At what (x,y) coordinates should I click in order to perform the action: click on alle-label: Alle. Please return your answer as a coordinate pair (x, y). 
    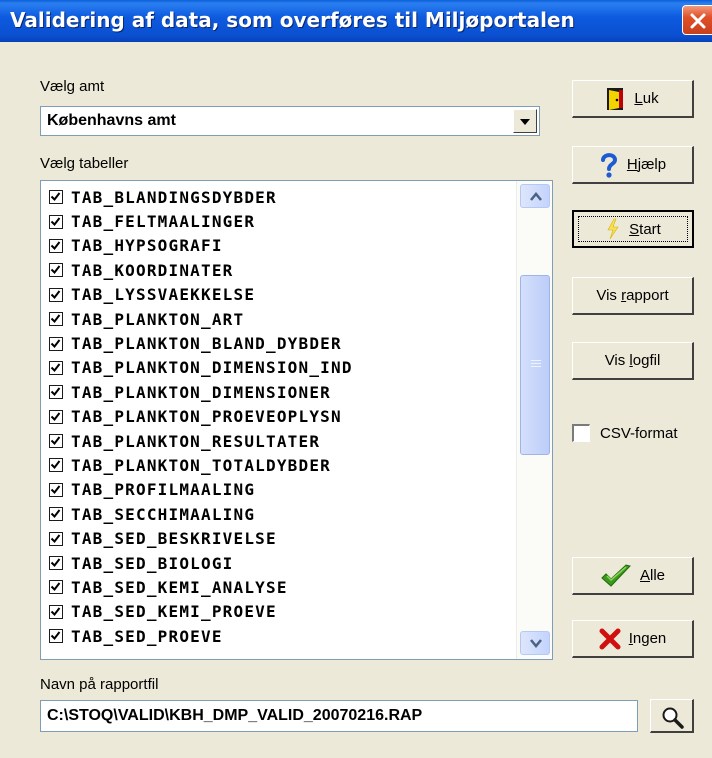
    Looking at the image, I should click on (652, 575).